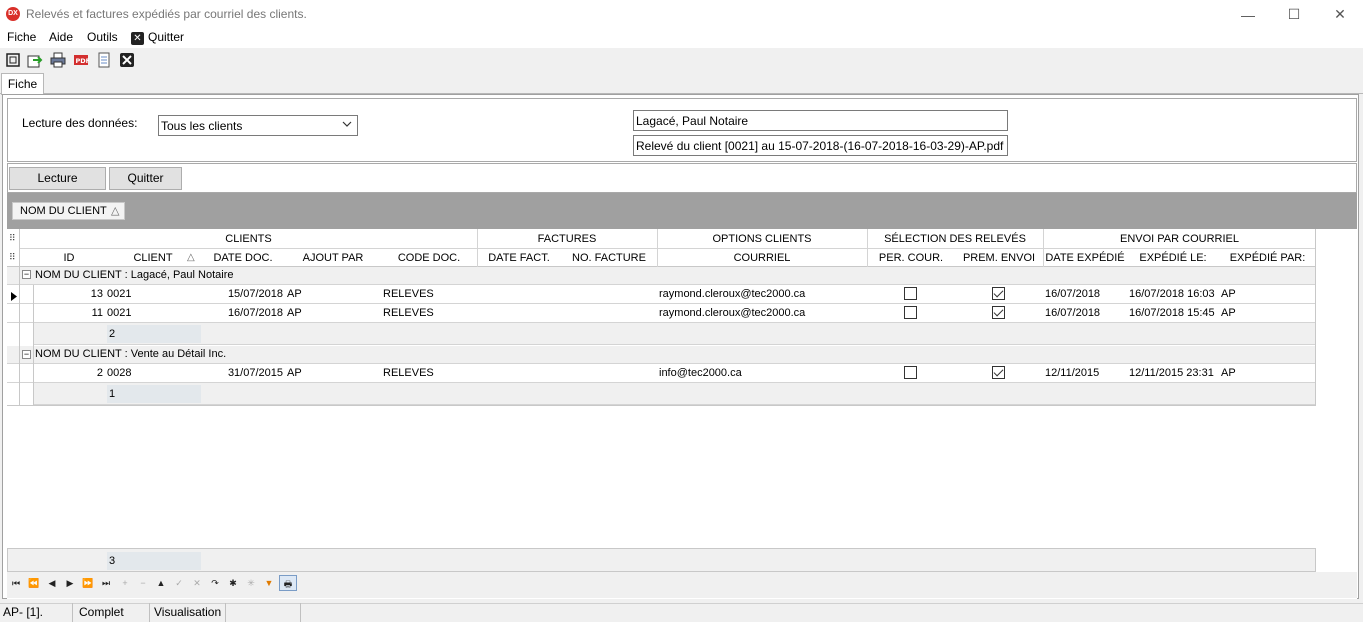 The image size is (1363, 622). Describe the element at coordinates (243, 294) in the screenshot. I see `cell-date-doc: 15/07/2018` at that location.